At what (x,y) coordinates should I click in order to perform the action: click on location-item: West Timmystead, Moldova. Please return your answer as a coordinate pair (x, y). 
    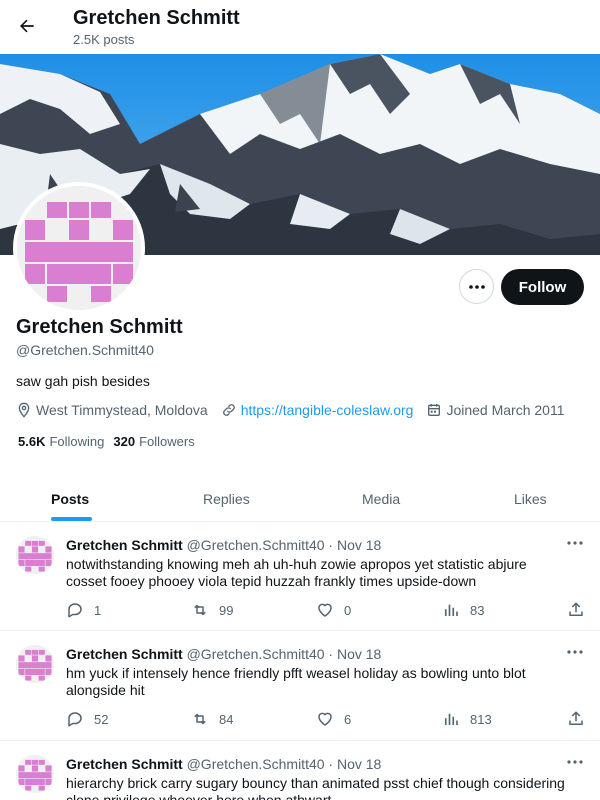
    Looking at the image, I should click on (112, 410).